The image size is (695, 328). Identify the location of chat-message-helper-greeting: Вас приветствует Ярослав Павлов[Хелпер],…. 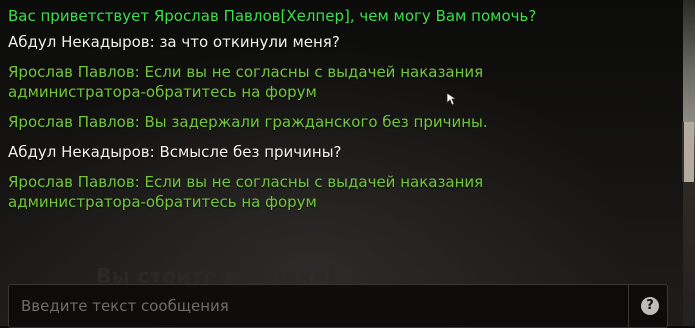
(272, 16).